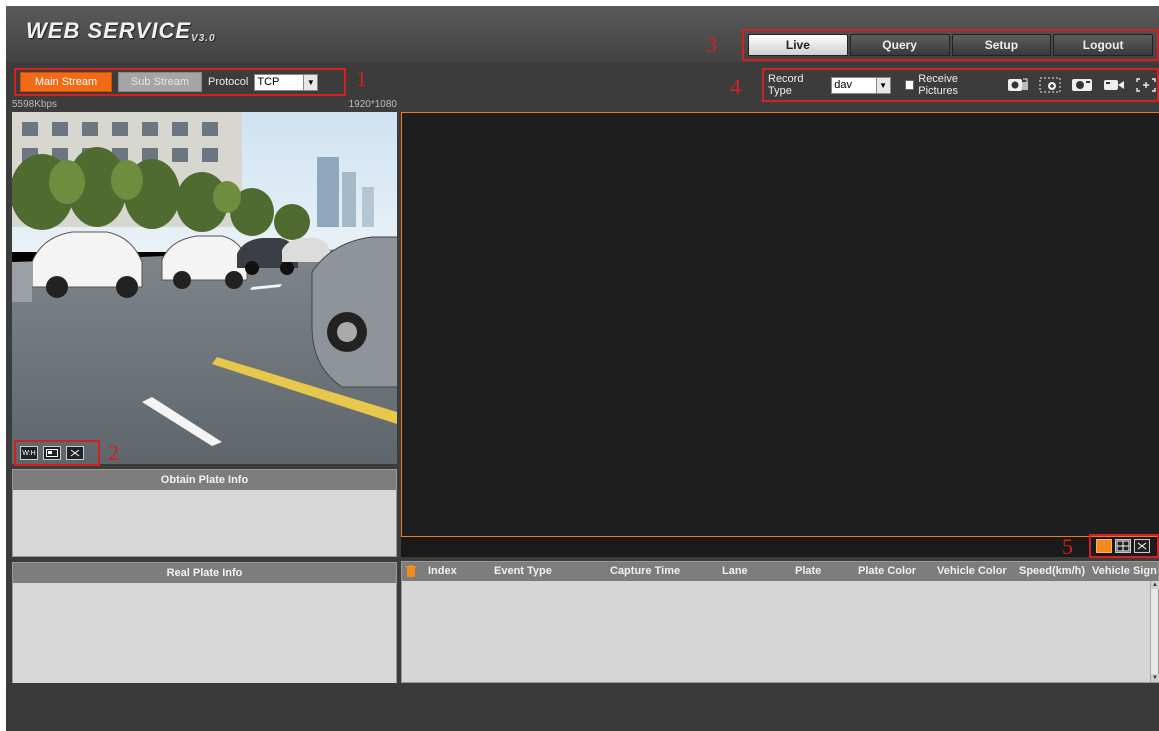 The image size is (1159, 731). What do you see at coordinates (808, 571) in the screenshot?
I see `col-plate: Plate` at bounding box center [808, 571].